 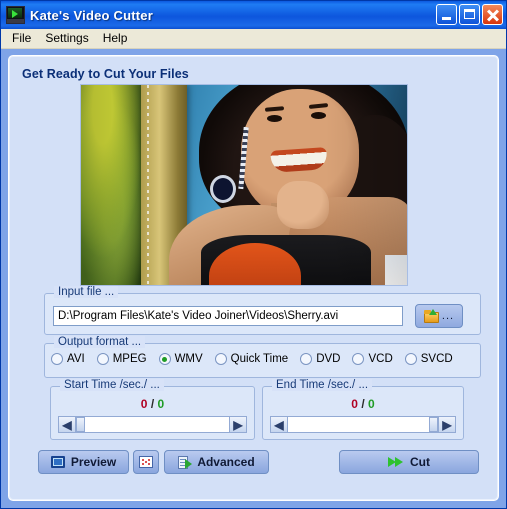 I want to click on radio-quick-time: Quick Time, so click(x=251, y=359).